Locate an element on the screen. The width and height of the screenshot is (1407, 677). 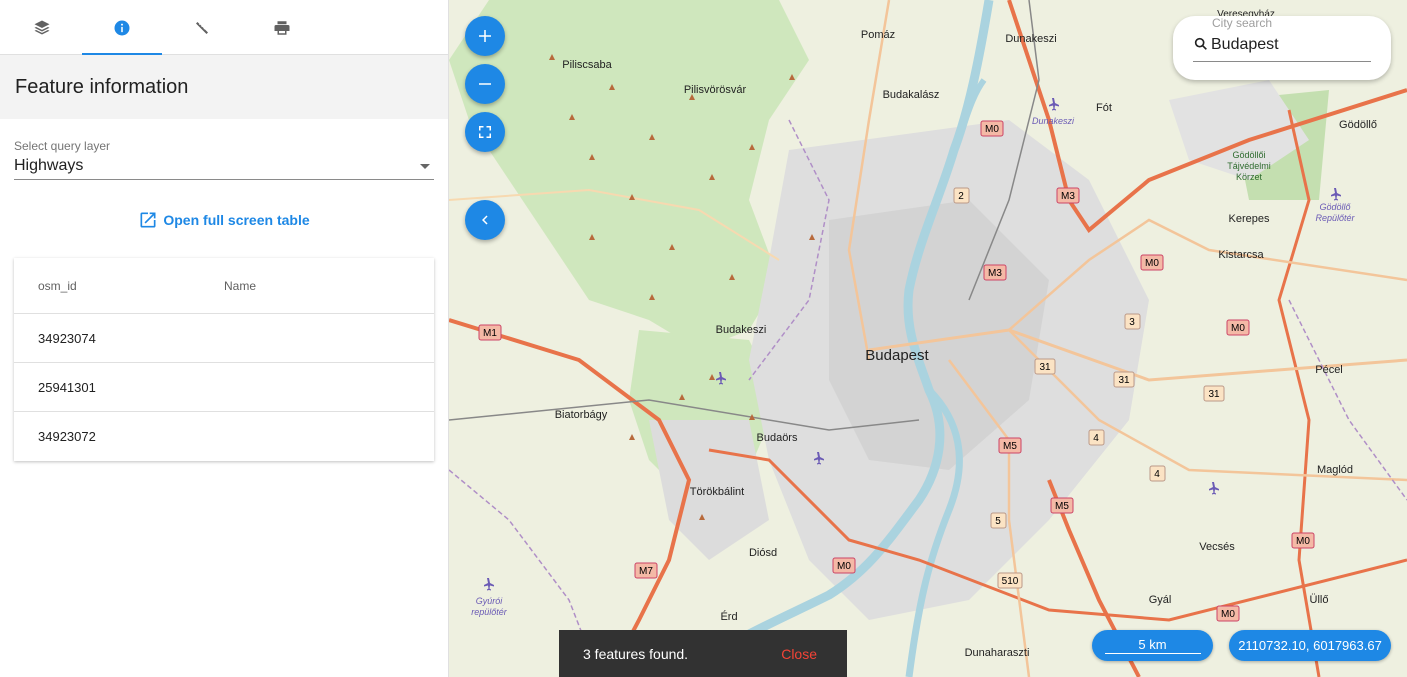
shield-m5-b: M5 is located at coordinates (1062, 505).